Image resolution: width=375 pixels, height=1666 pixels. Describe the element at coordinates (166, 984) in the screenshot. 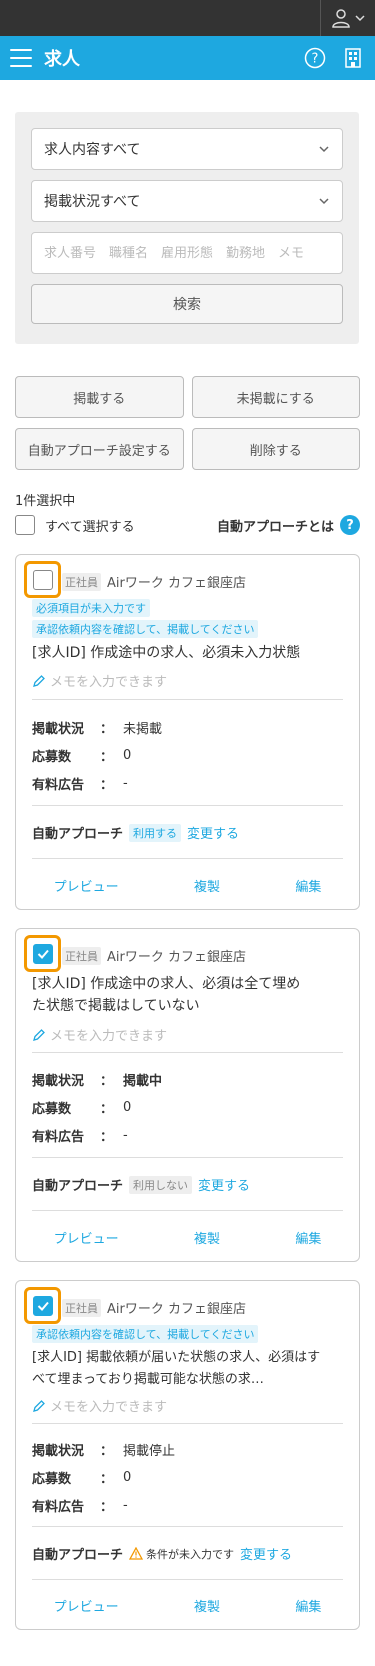

I see `job-title-line: [求人ID] 作成途中の求人、必須は全て埋め` at that location.